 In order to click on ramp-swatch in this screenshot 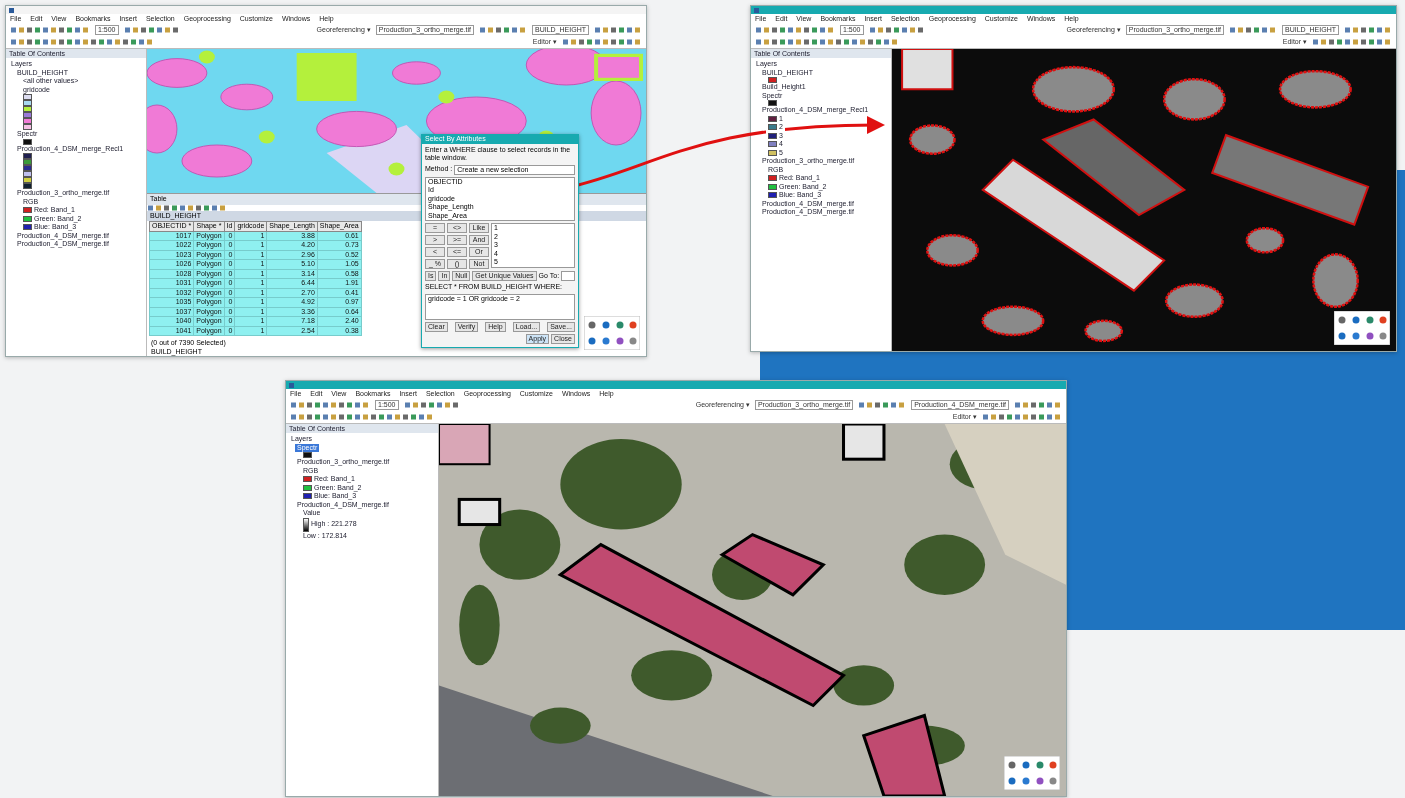, I will do `click(306, 524)`.